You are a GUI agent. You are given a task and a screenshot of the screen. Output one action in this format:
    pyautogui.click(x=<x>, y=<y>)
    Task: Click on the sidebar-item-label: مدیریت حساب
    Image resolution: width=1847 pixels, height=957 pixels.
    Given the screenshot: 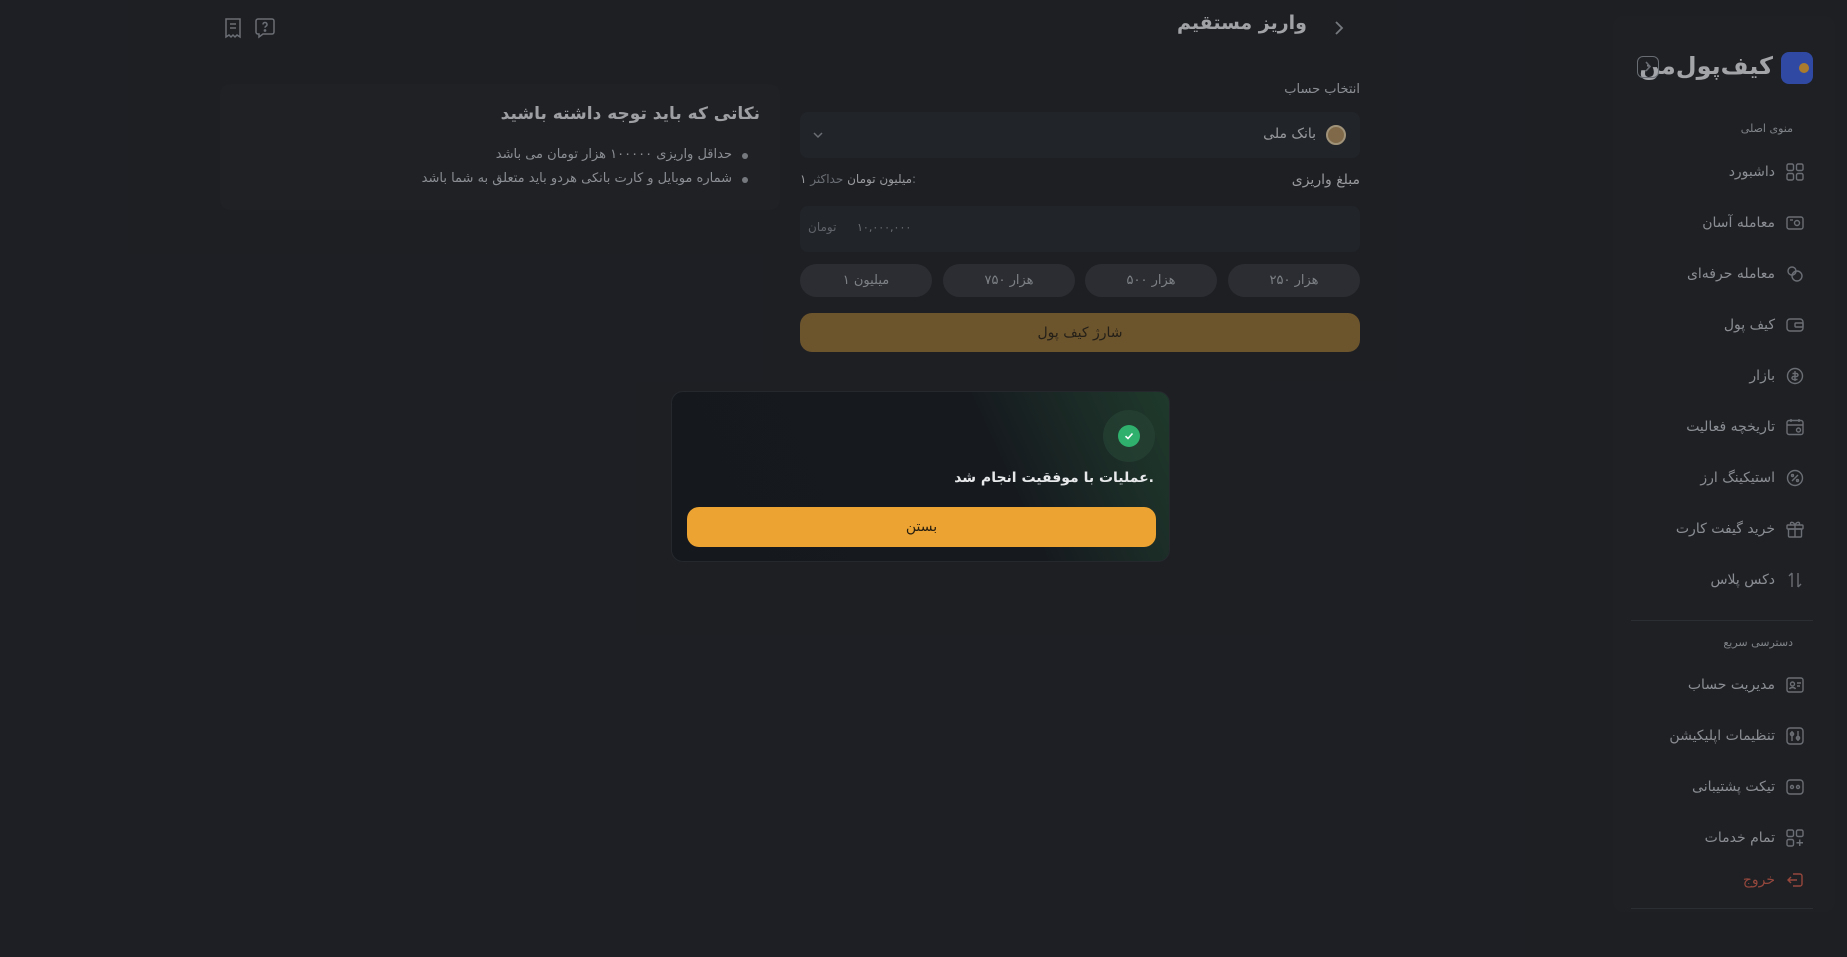 What is the action you would take?
    pyautogui.click(x=1731, y=685)
    